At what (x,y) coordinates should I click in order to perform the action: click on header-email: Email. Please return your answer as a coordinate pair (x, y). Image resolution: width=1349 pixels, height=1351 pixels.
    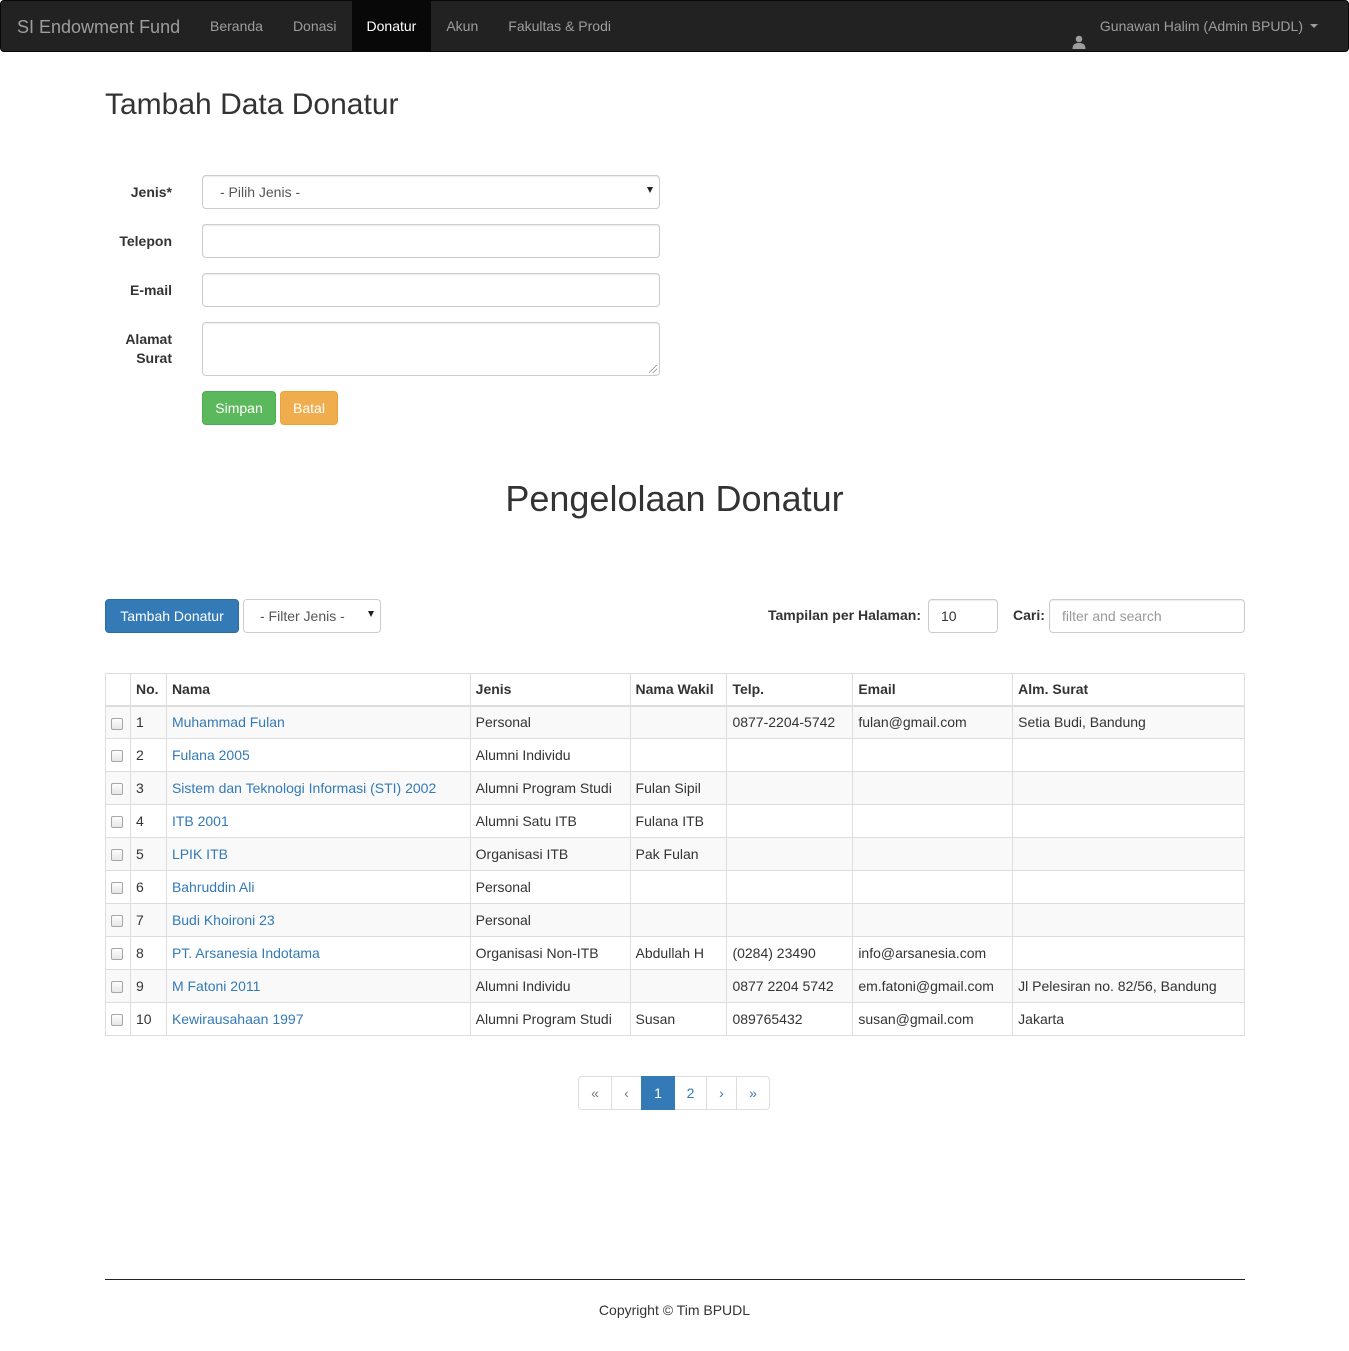
    Looking at the image, I should click on (933, 690).